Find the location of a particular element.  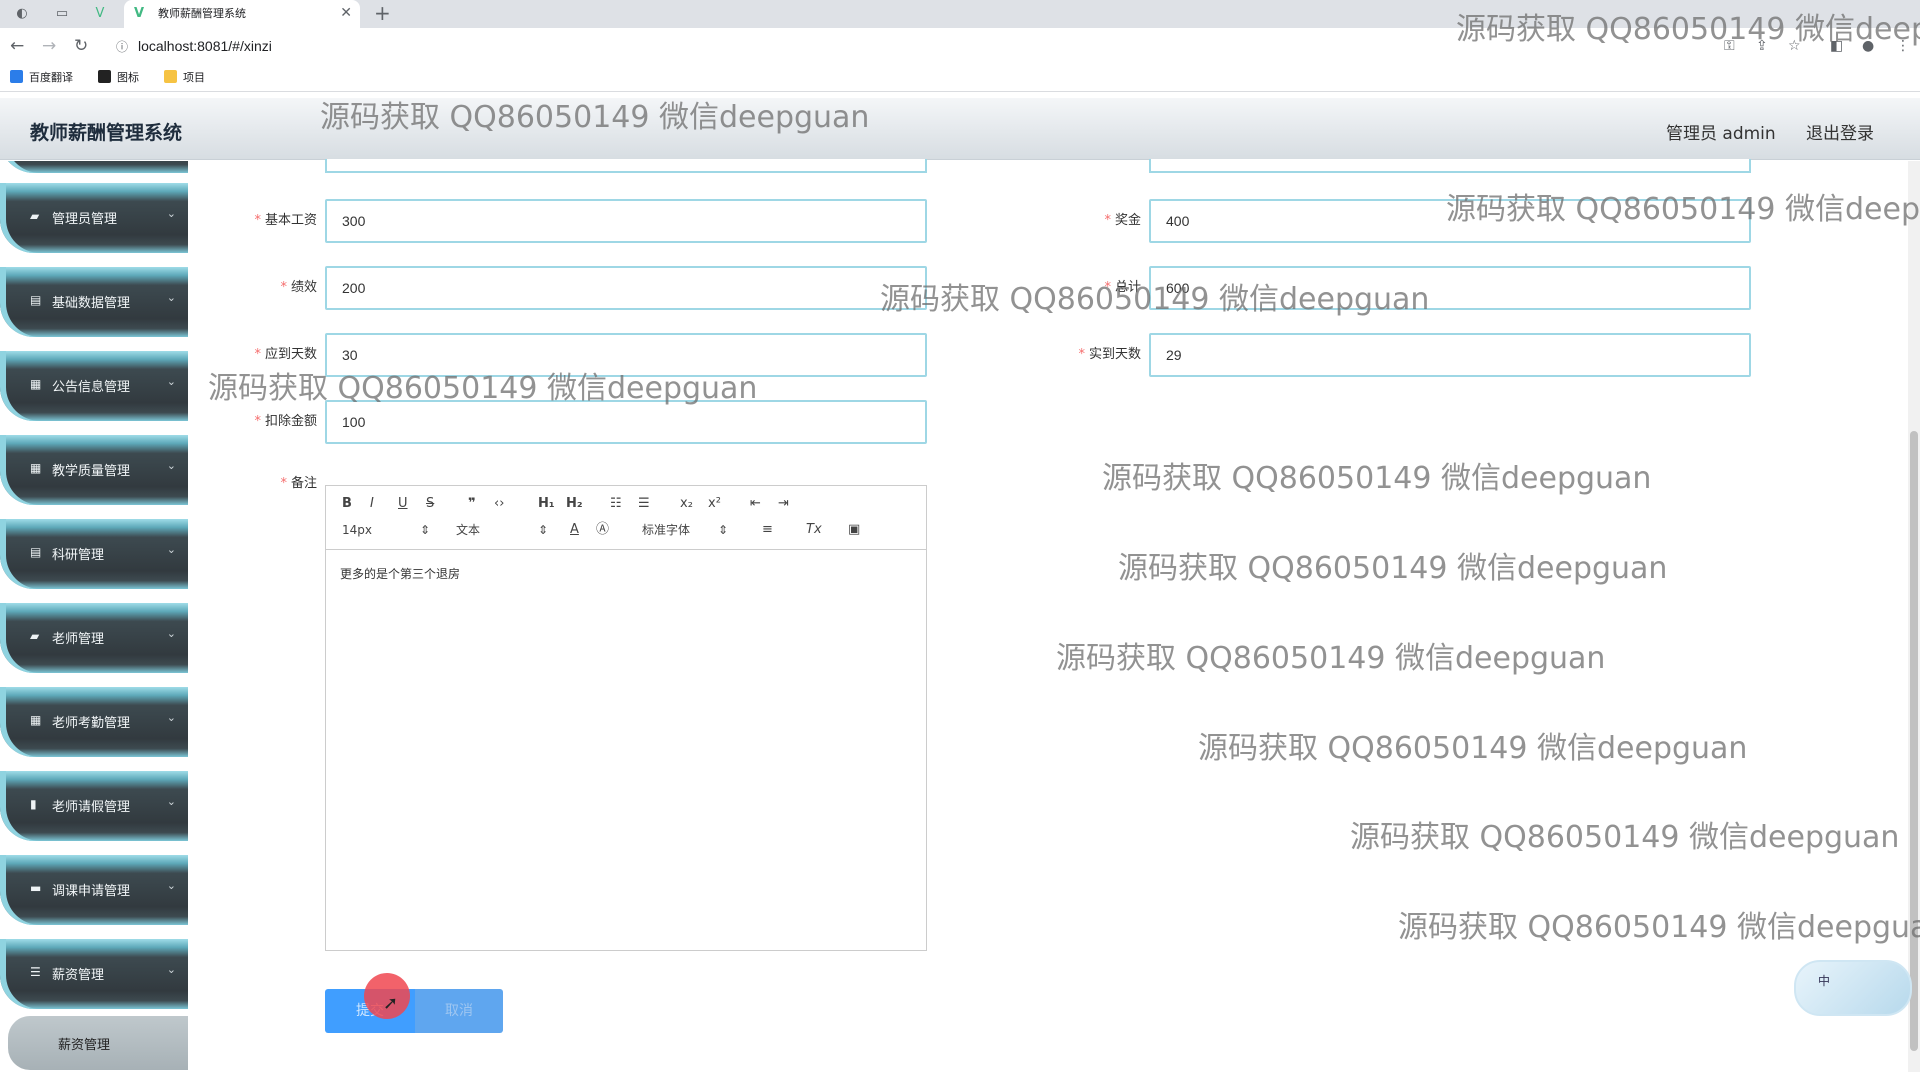

reload-icon: ↻ is located at coordinates (81, 46).